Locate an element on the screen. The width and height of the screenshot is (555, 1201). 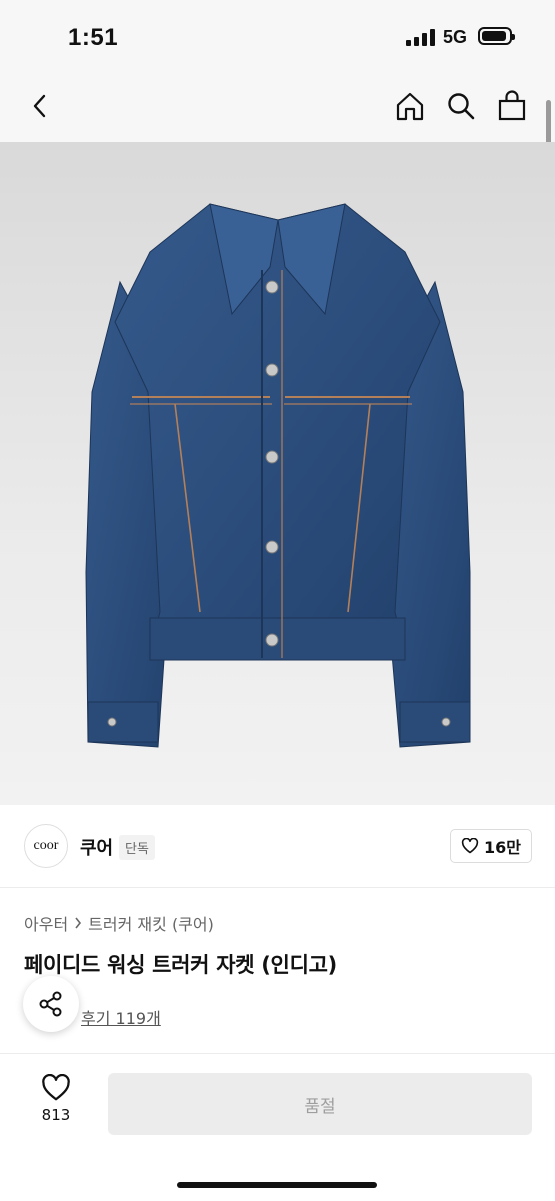
bottom-action-bar: 813 품절 is located at coordinates (277, 1127).